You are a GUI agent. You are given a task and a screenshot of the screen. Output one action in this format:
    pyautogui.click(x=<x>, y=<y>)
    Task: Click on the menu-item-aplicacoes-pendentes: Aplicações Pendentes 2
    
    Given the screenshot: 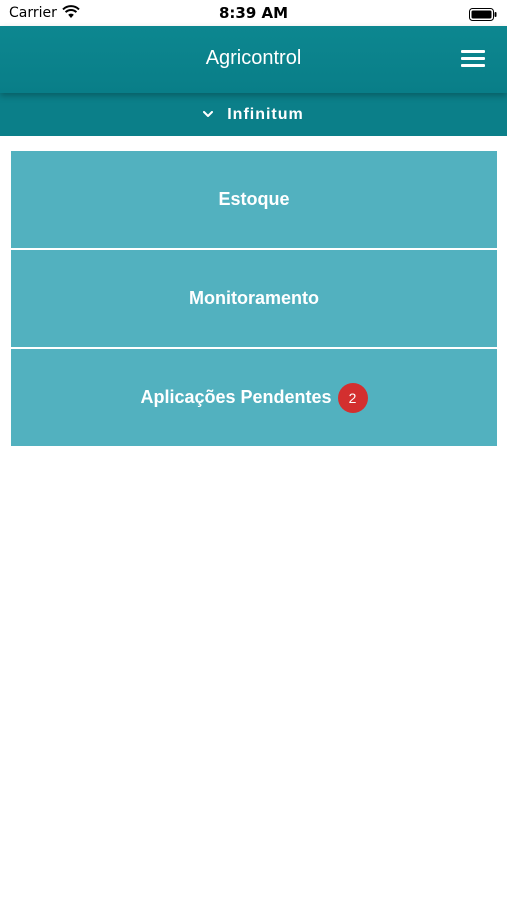 What is the action you would take?
    pyautogui.click(x=254, y=397)
    